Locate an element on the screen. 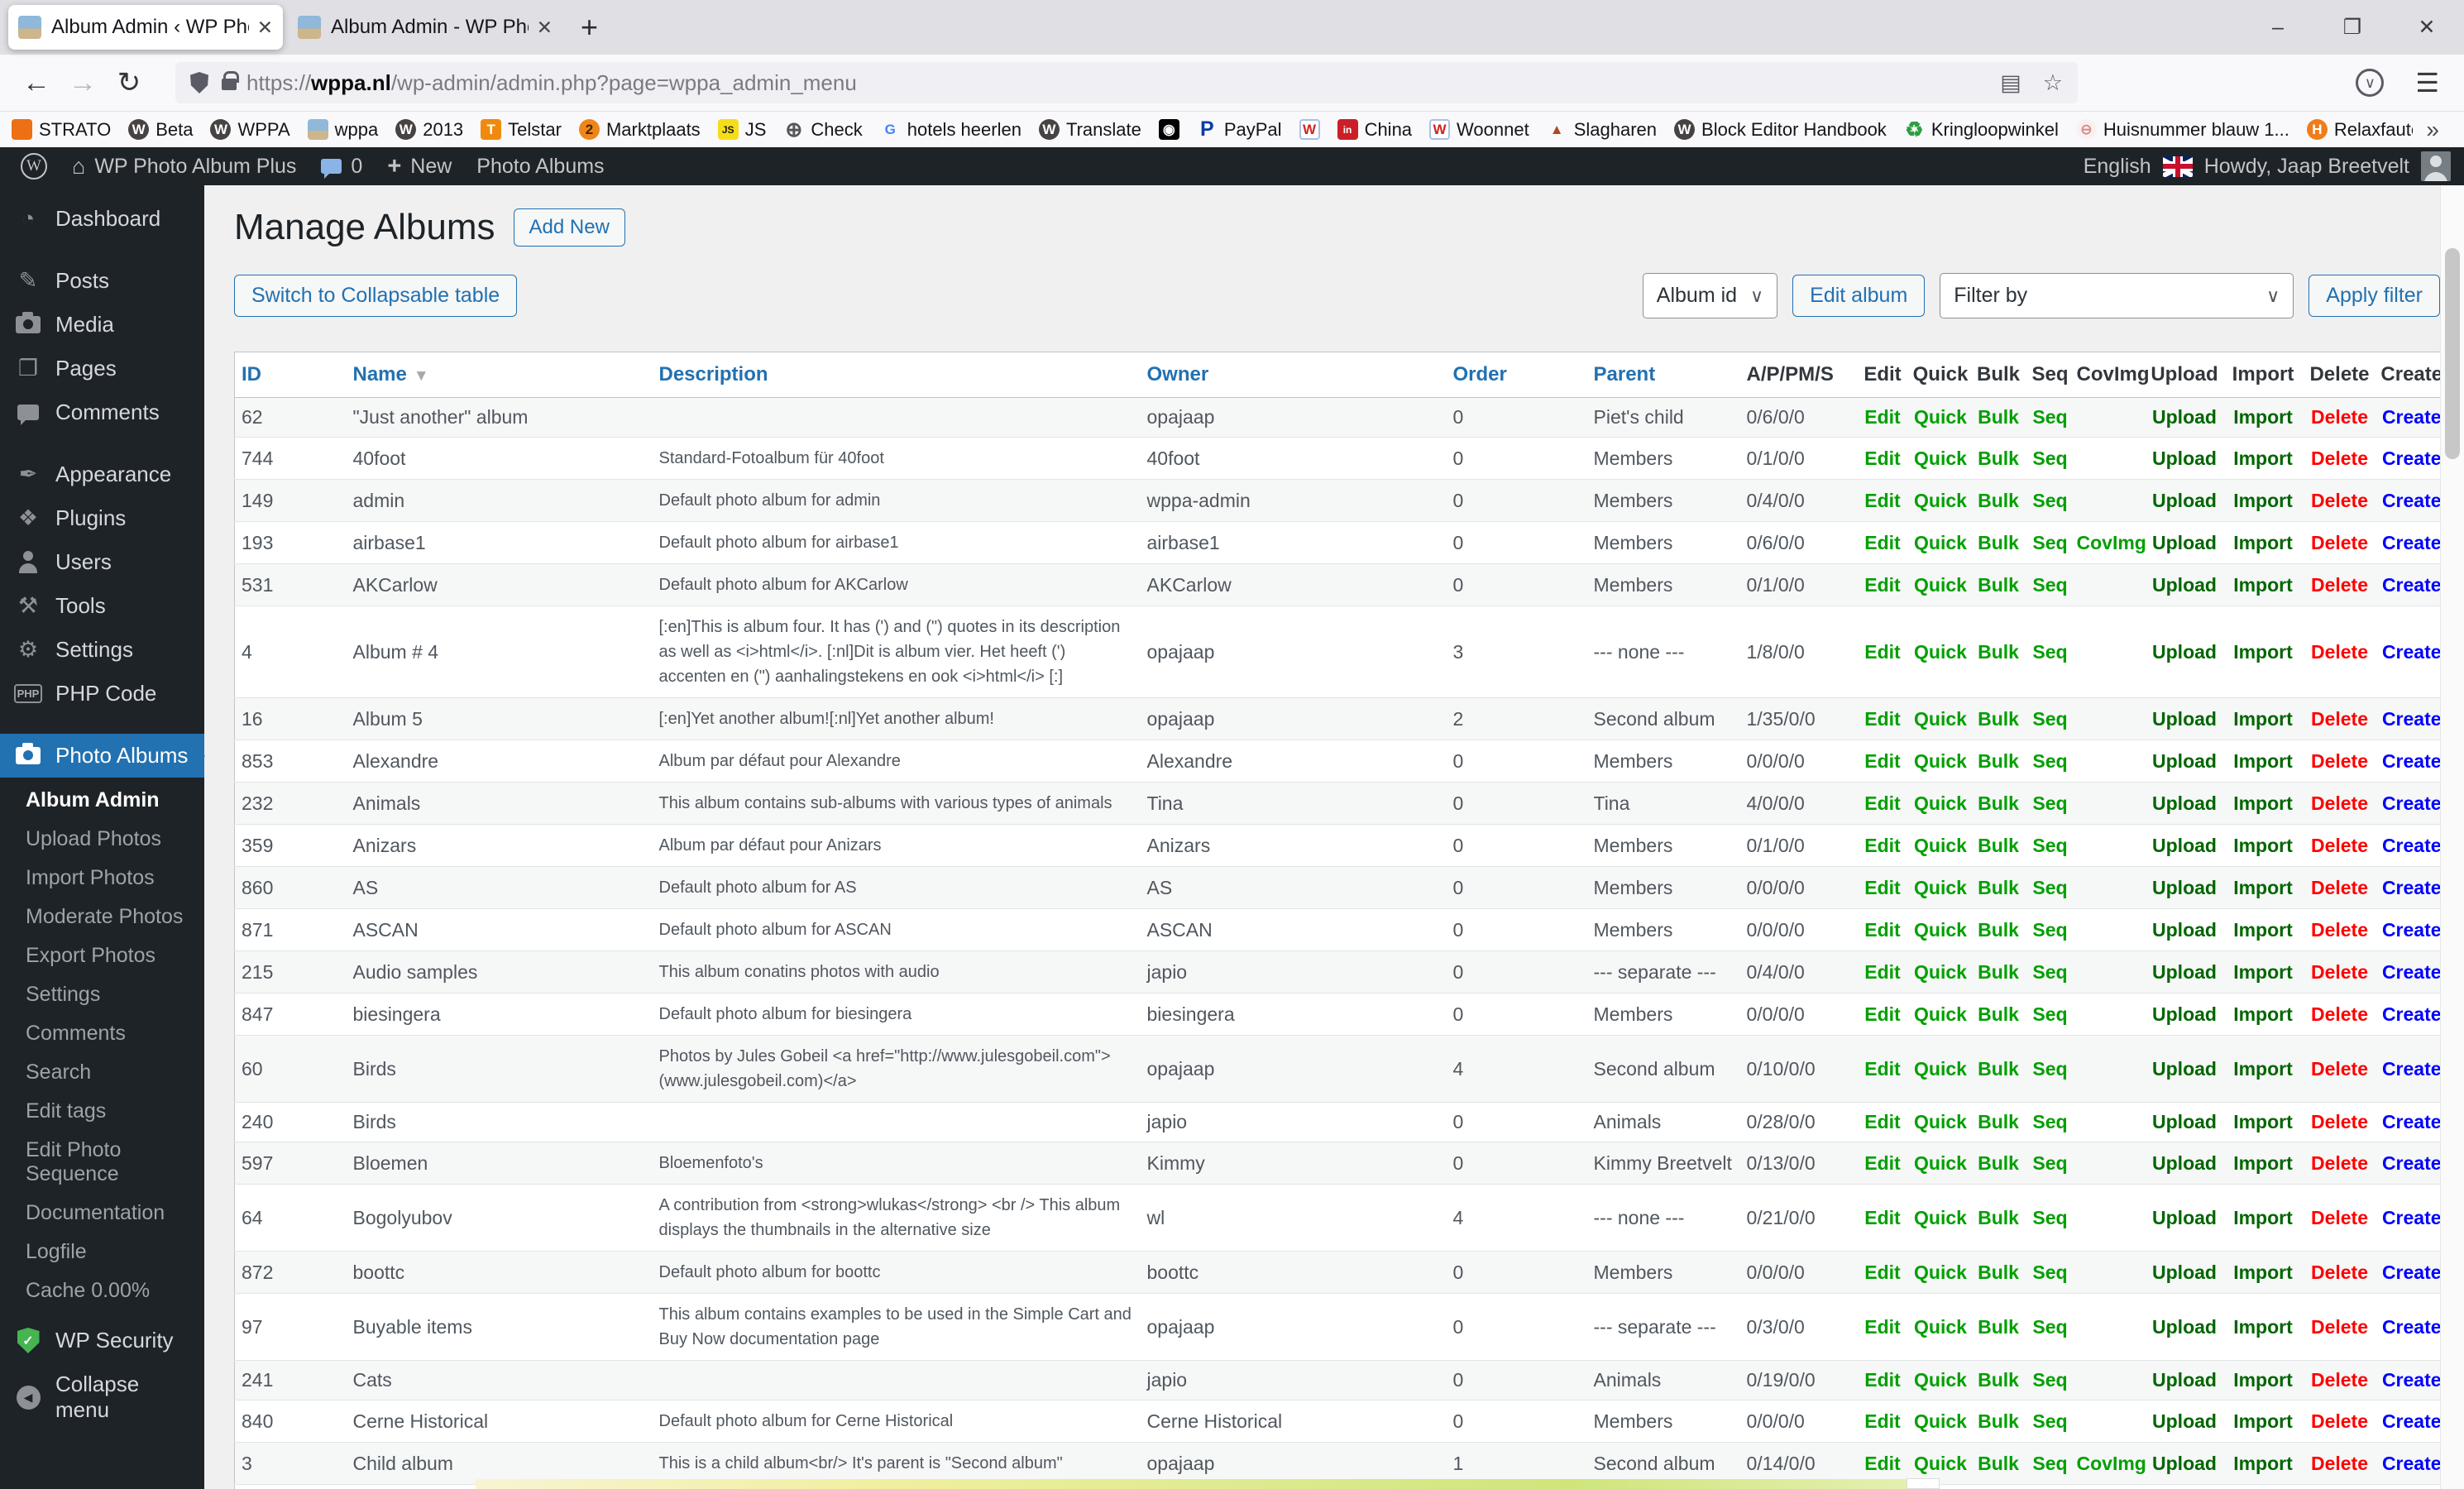 The width and height of the screenshot is (2464, 1489). sidebar-item-pages: ❐ Pages is located at coordinates (102, 368).